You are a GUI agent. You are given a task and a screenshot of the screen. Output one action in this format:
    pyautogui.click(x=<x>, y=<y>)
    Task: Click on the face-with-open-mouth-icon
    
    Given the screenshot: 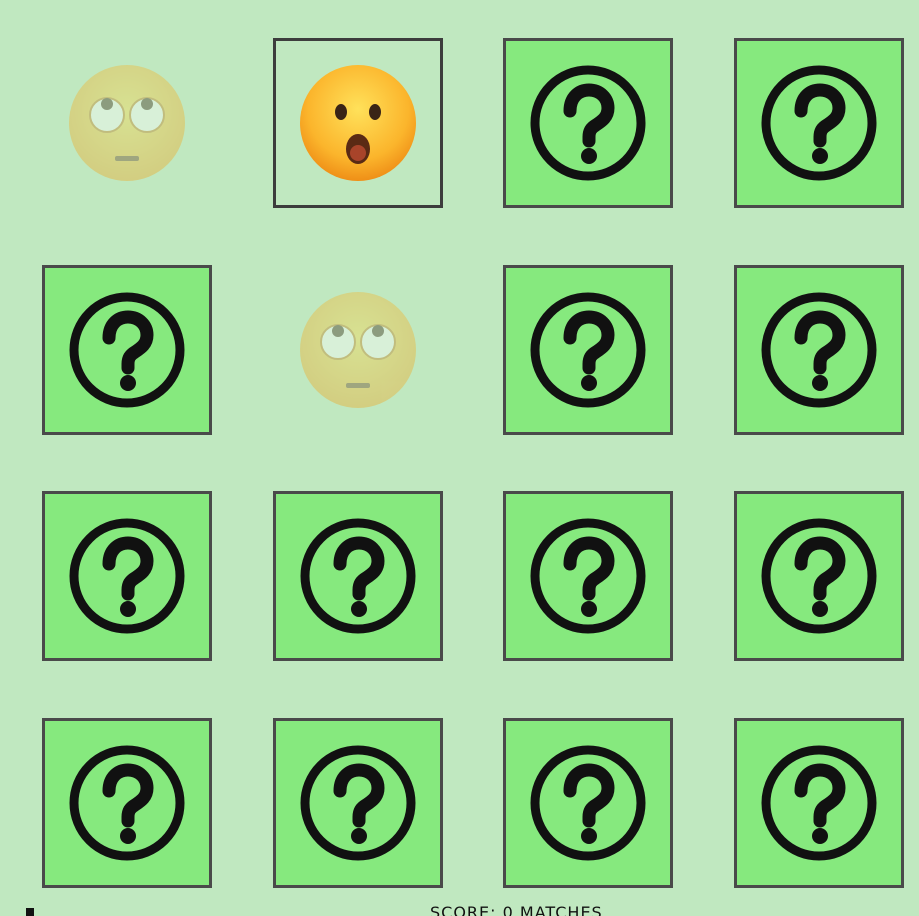 What is the action you would take?
    pyautogui.click(x=358, y=123)
    